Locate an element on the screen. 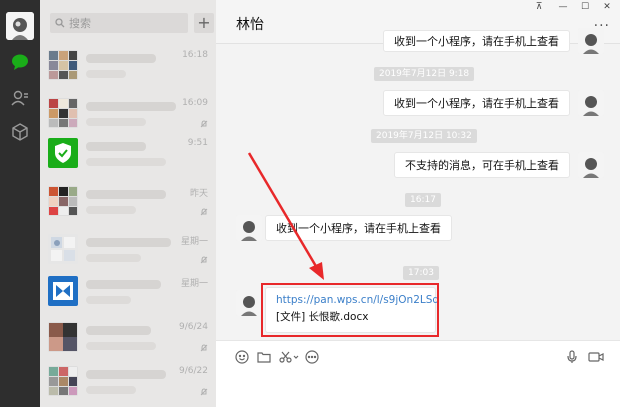 This screenshot has height=407, width=620. chat-title: 林怡 is located at coordinates (250, 25).